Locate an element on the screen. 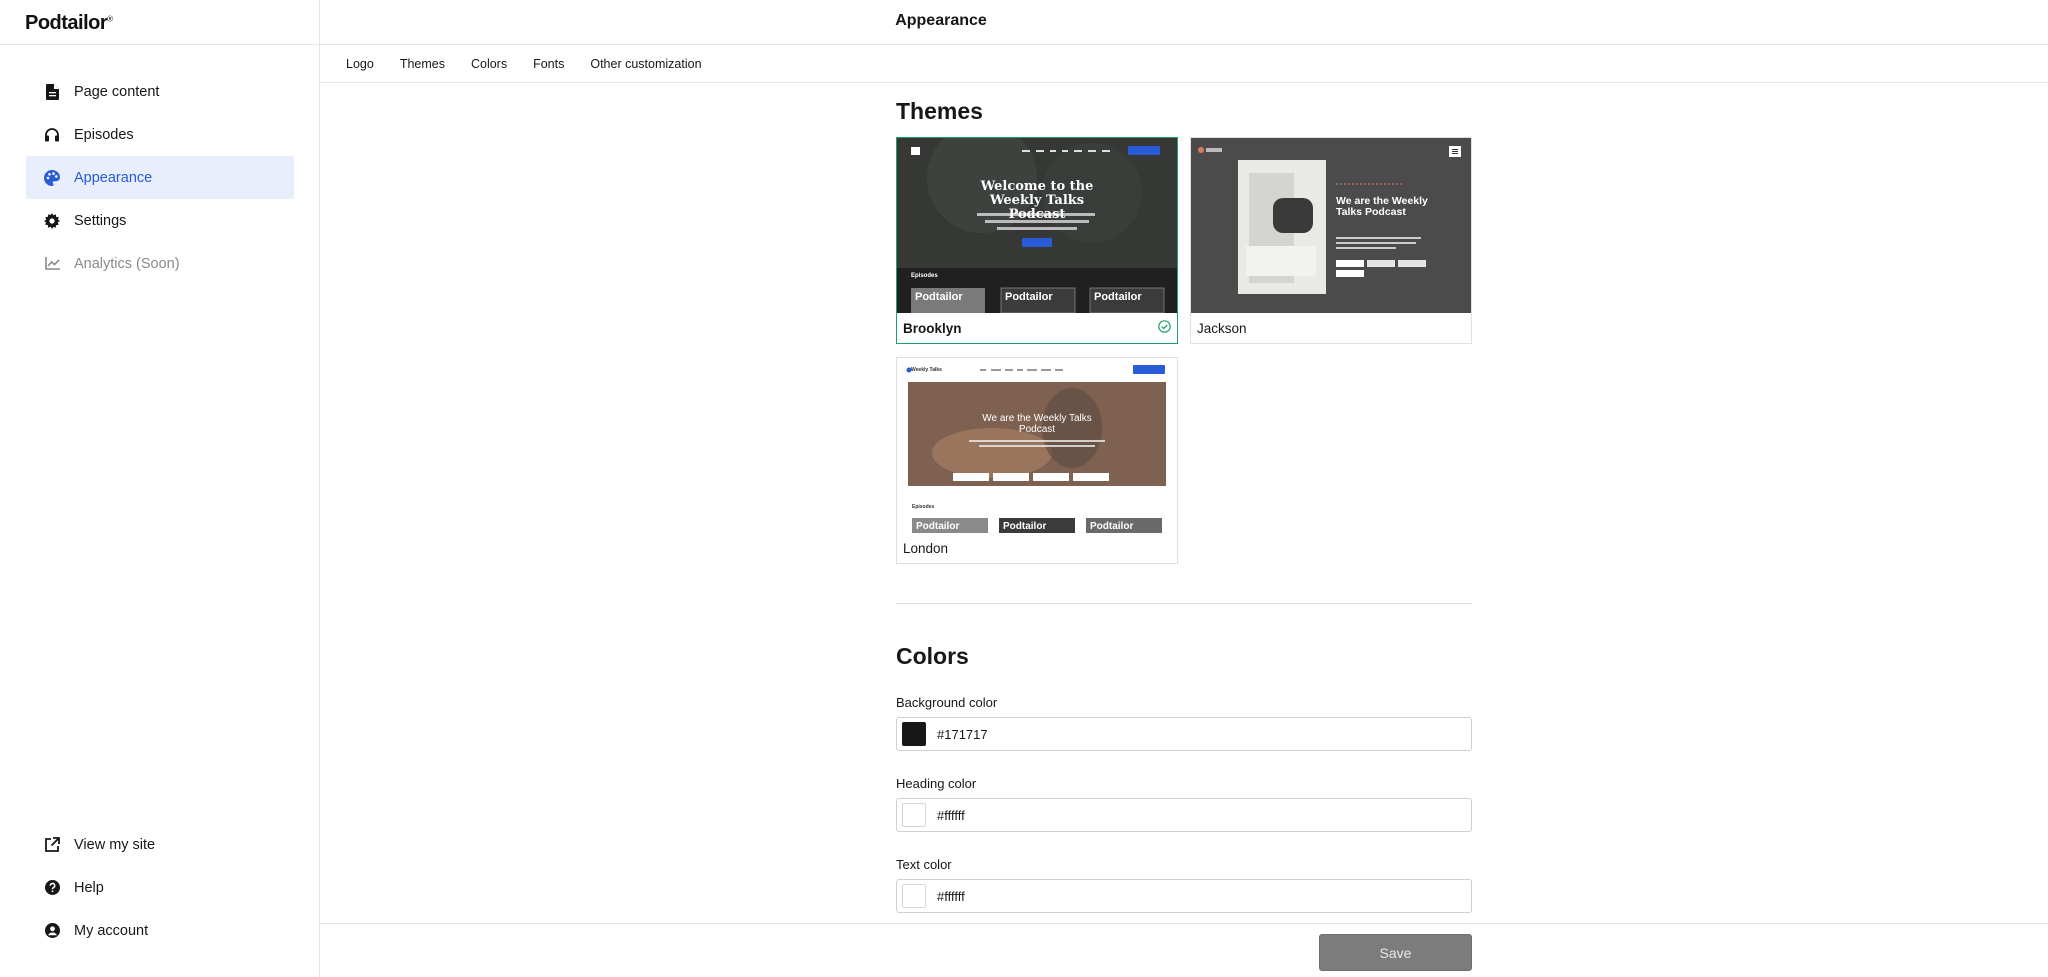  text-color-input: #ffffff is located at coordinates (1184, 896).